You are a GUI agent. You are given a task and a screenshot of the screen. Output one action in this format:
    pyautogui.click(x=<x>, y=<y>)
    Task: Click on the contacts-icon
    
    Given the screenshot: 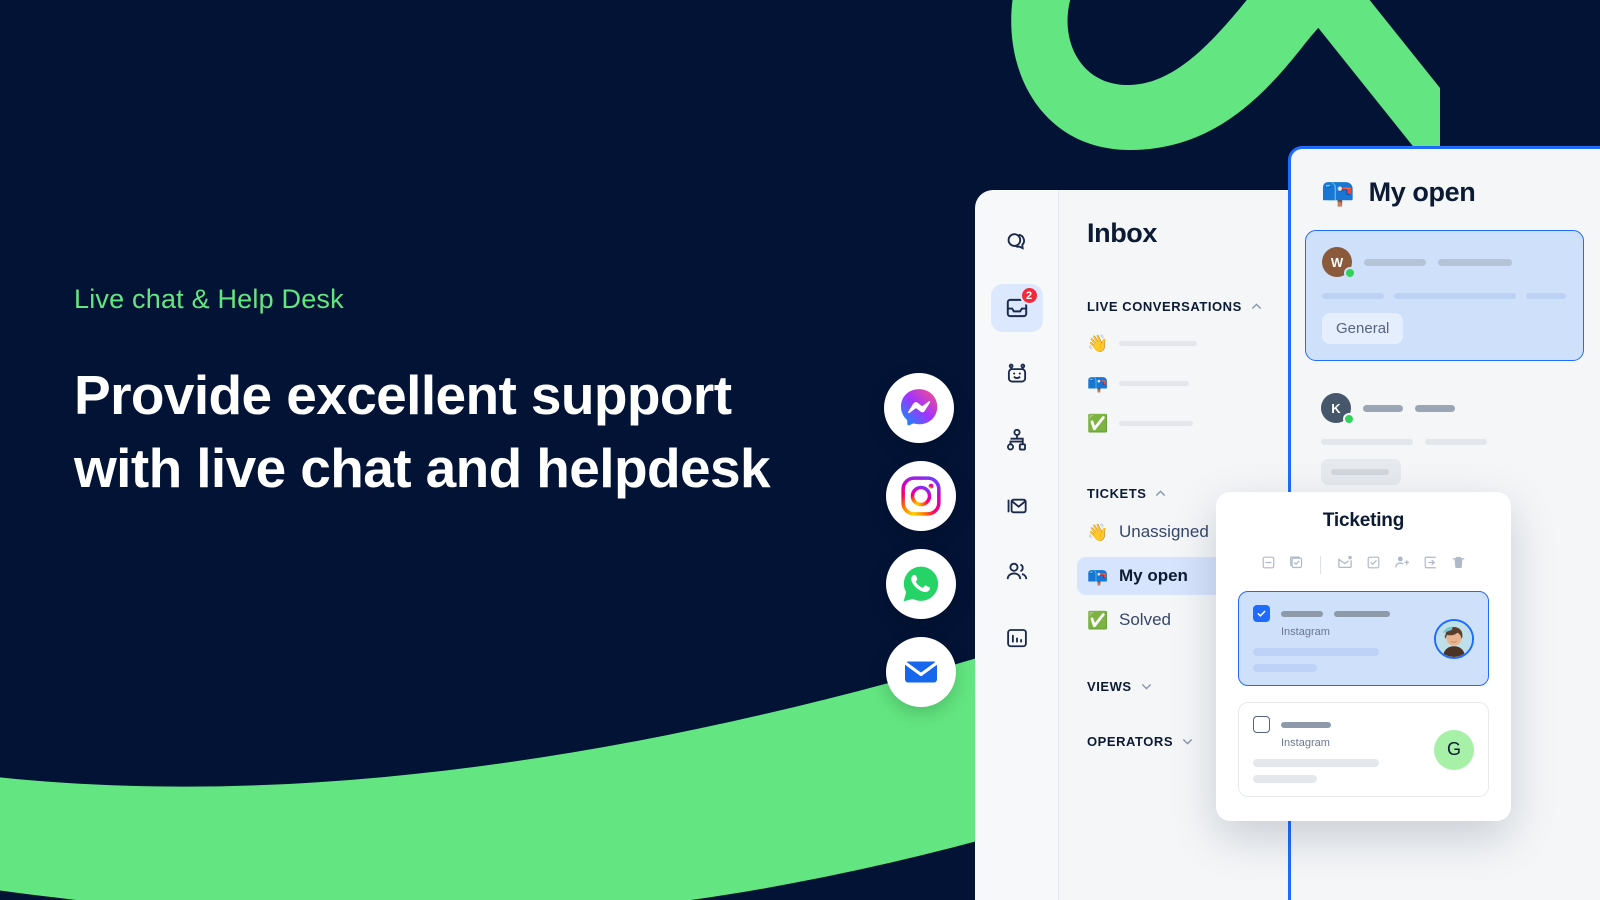 What is the action you would take?
    pyautogui.click(x=1016, y=571)
    